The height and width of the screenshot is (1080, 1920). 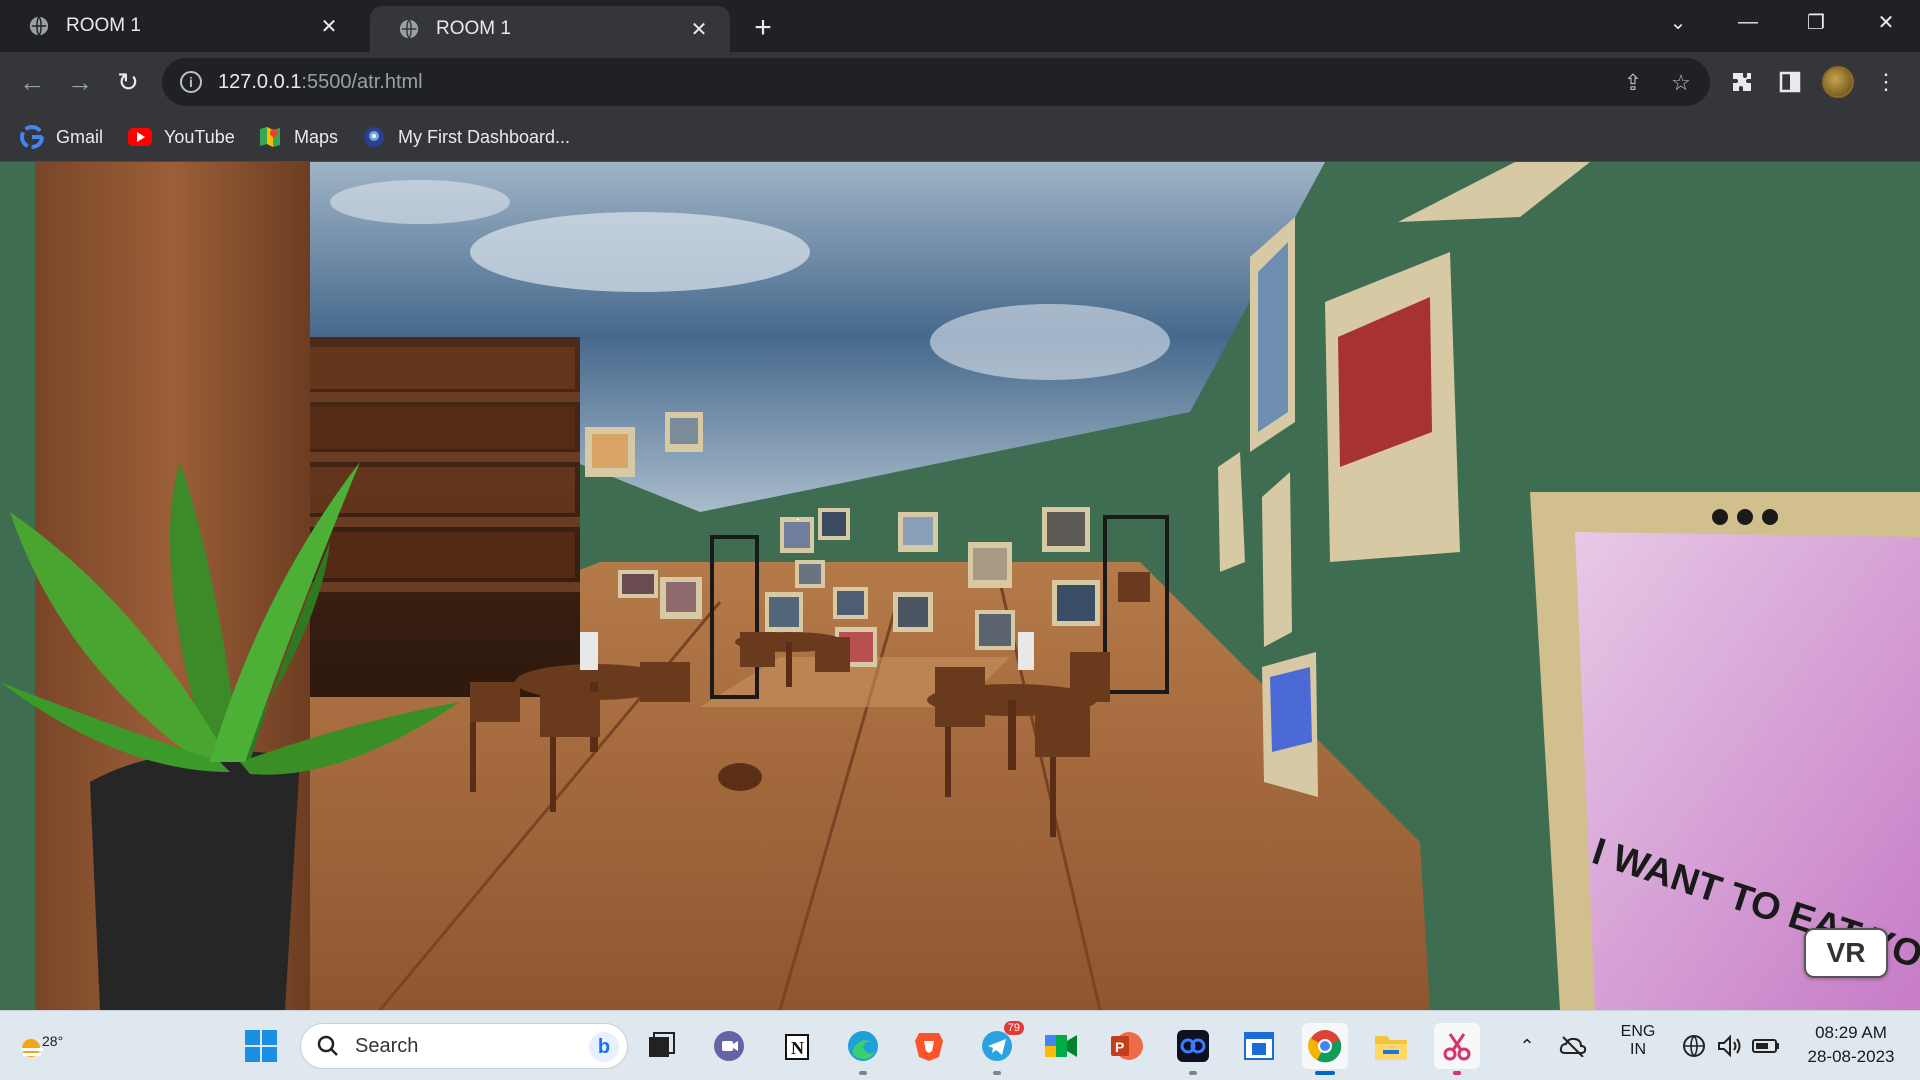 What do you see at coordinates (936, 82) in the screenshot?
I see `address-bar: i 127.0.0.1:5500/atr.html ⇪ ☆` at bounding box center [936, 82].